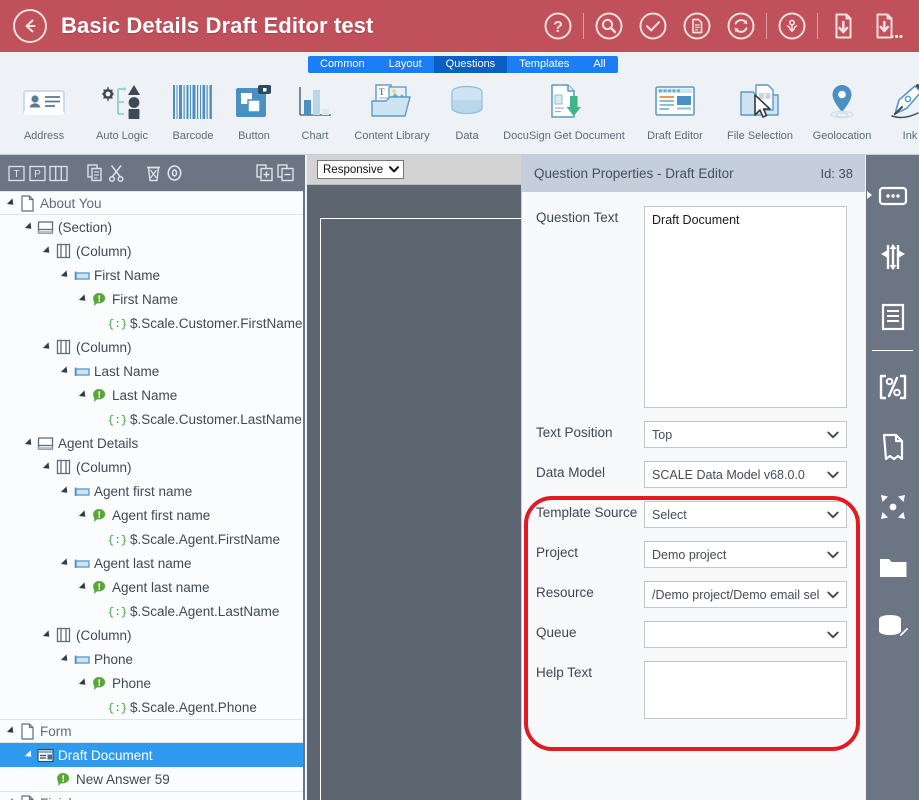  Describe the element at coordinates (900, 108) in the screenshot. I see `ribbon-item-ink: Ink` at that location.